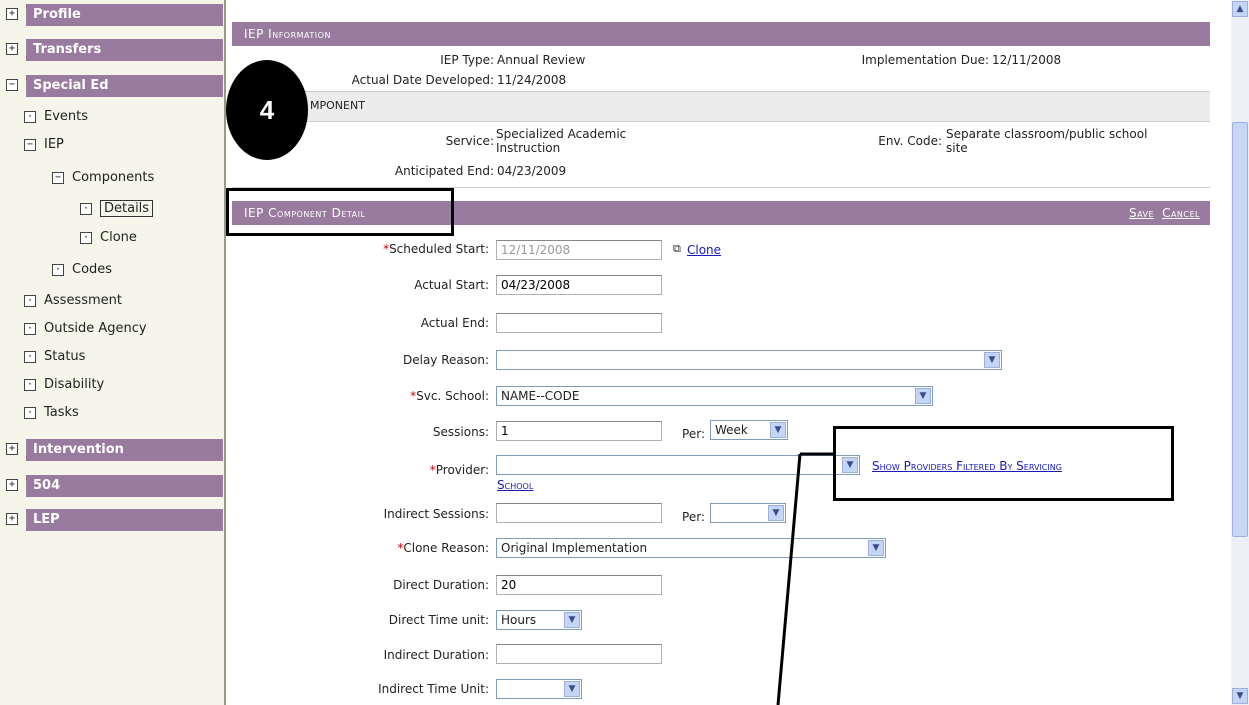 The height and width of the screenshot is (705, 1249). I want to click on svc-school-select: NAME--CODE ▼, so click(714, 396).